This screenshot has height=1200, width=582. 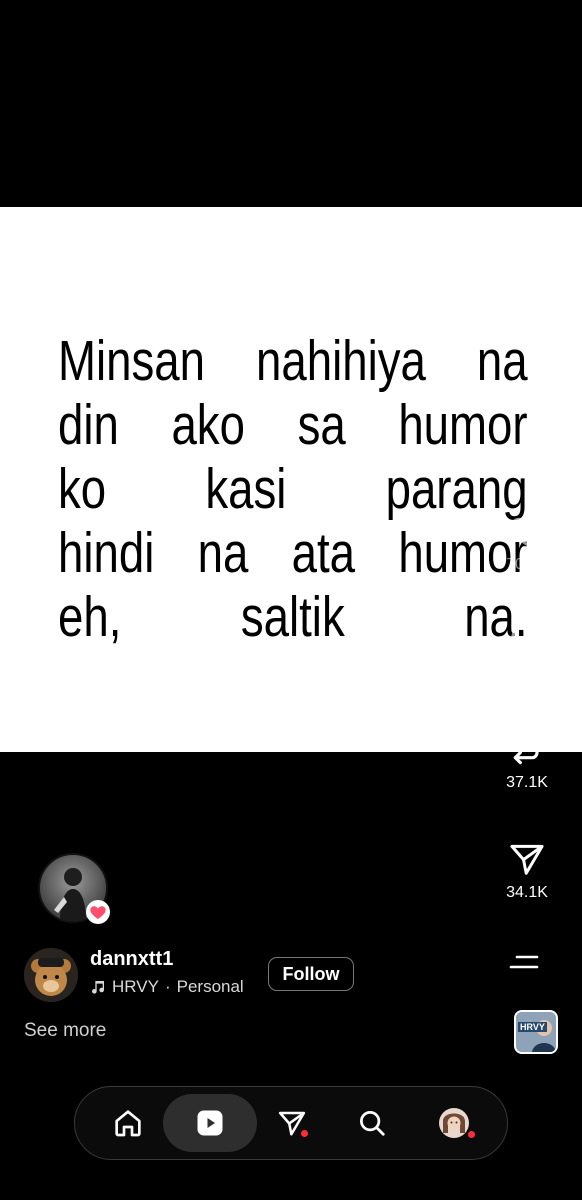 I want to click on bottom-tab-bar, so click(x=291, y=1123).